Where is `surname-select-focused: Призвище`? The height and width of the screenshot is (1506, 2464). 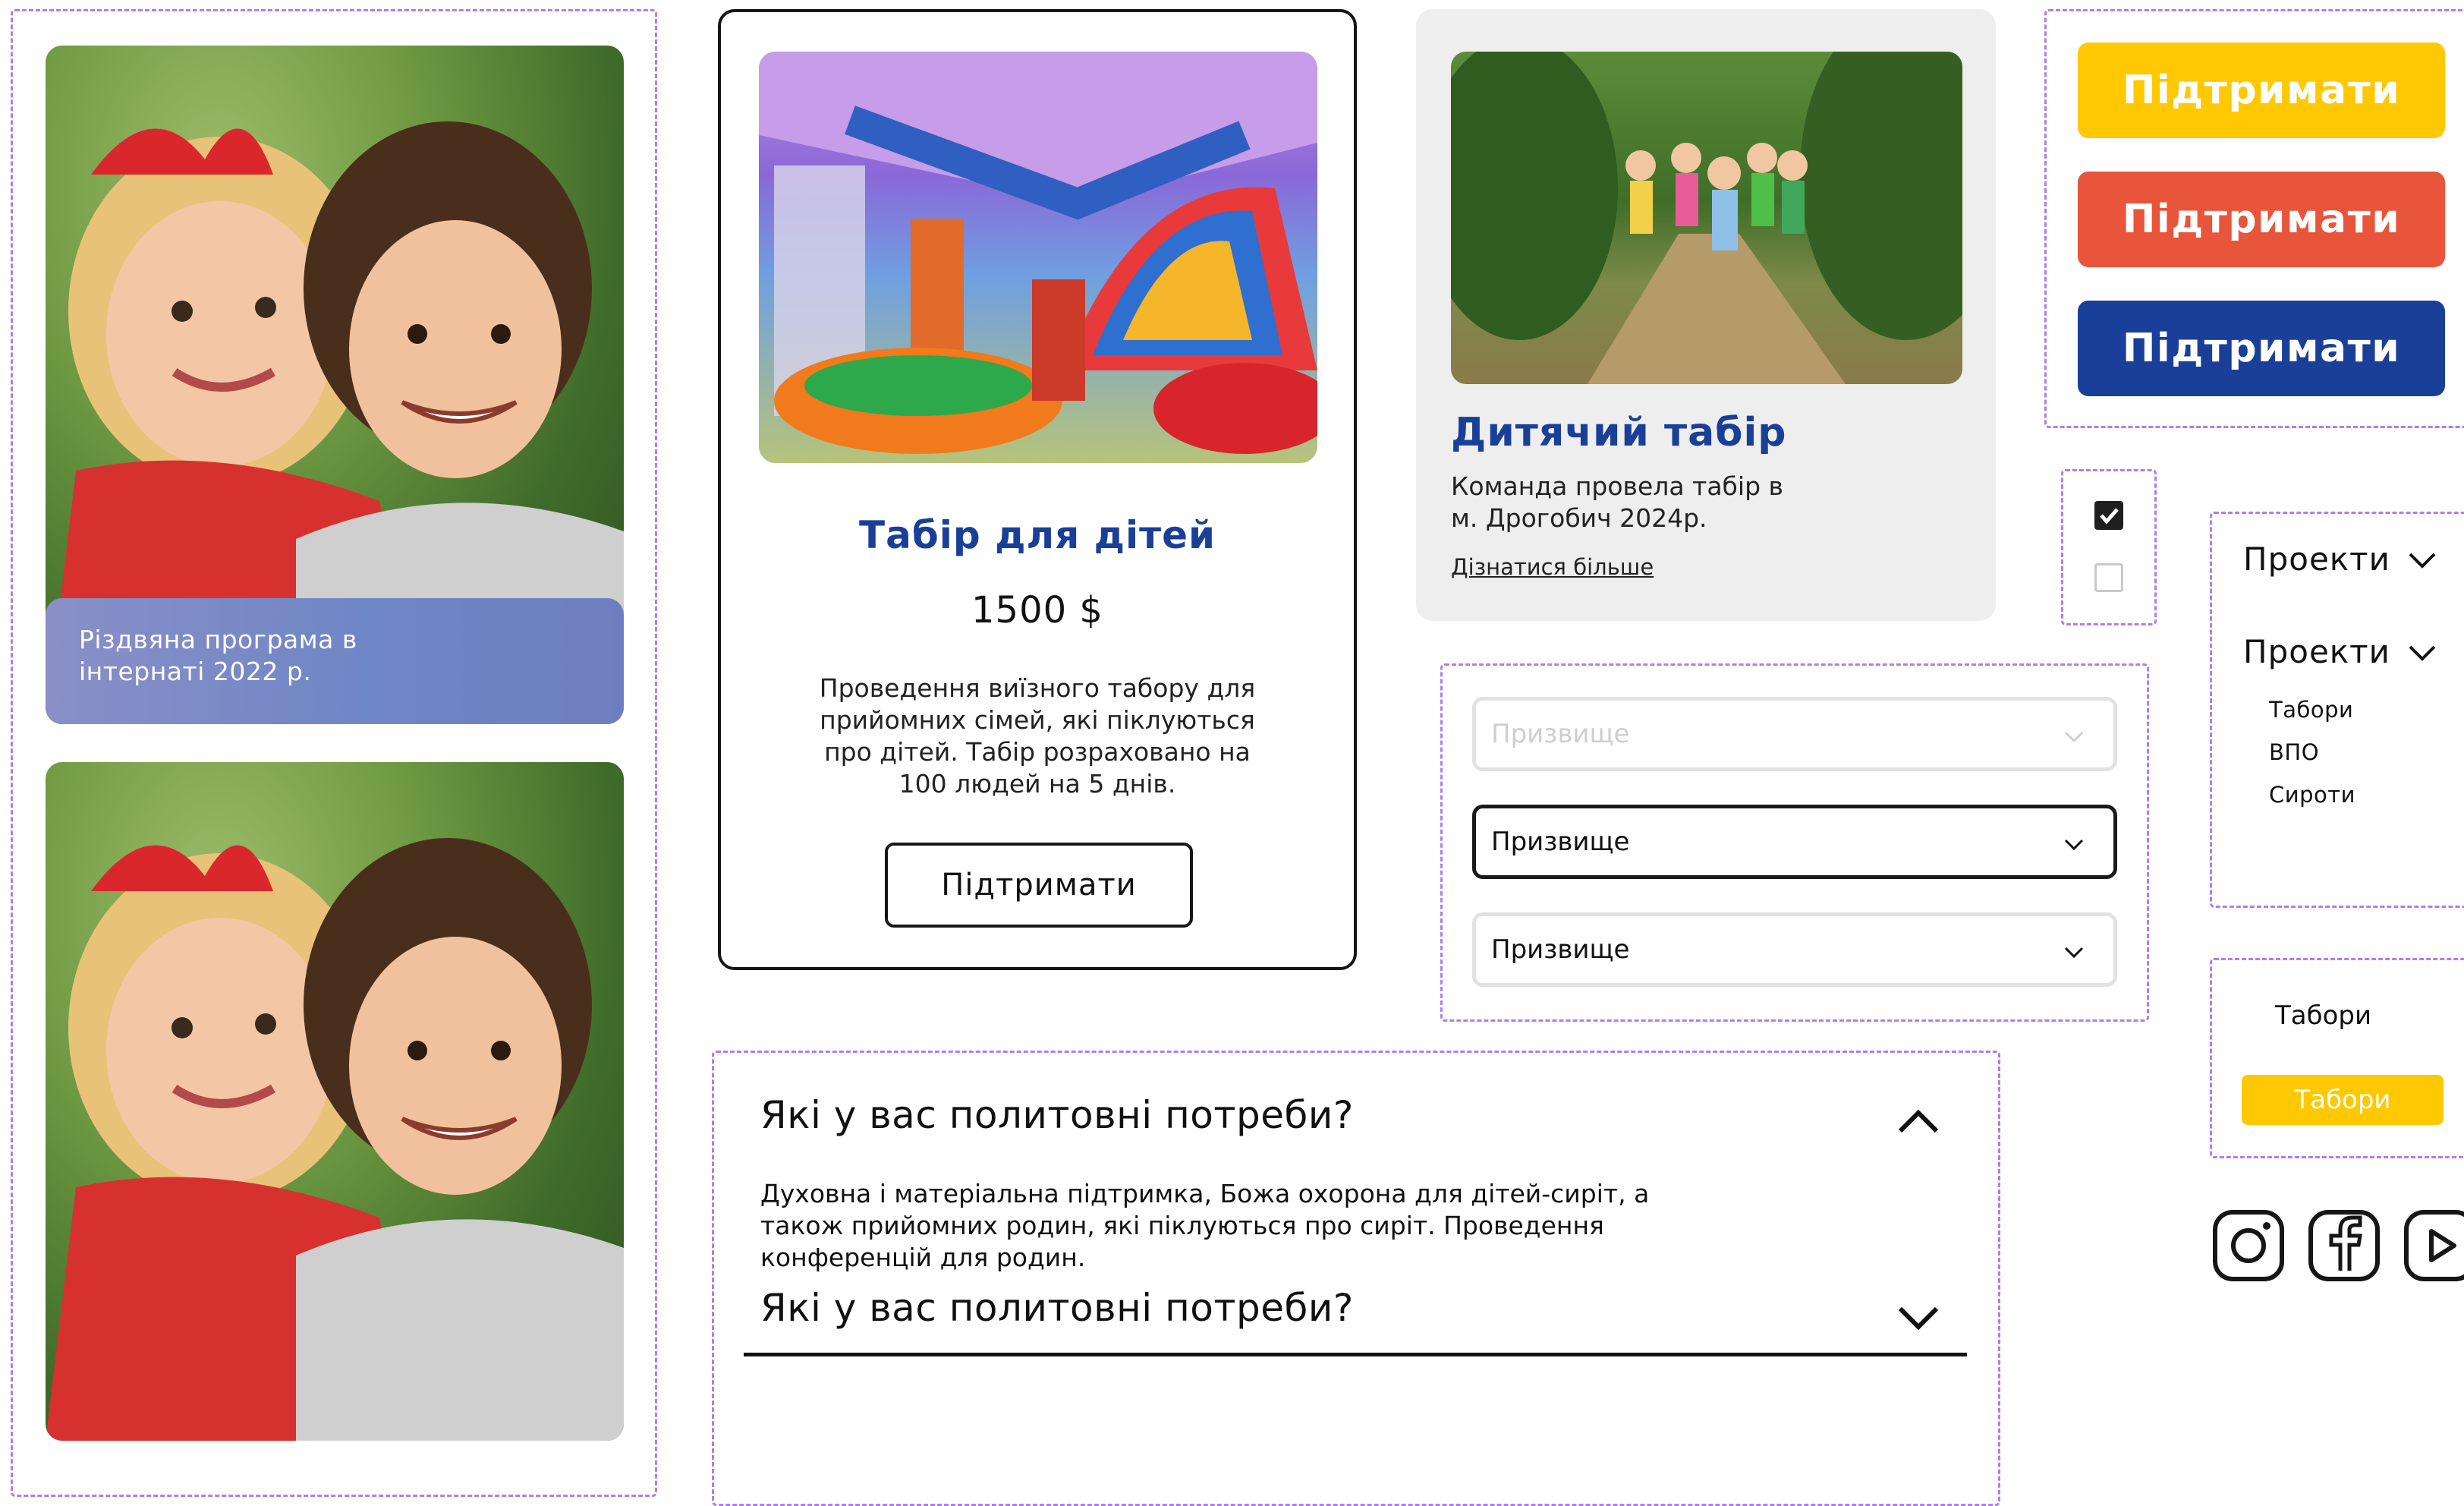
surname-select-focused: Призвище is located at coordinates (1795, 842).